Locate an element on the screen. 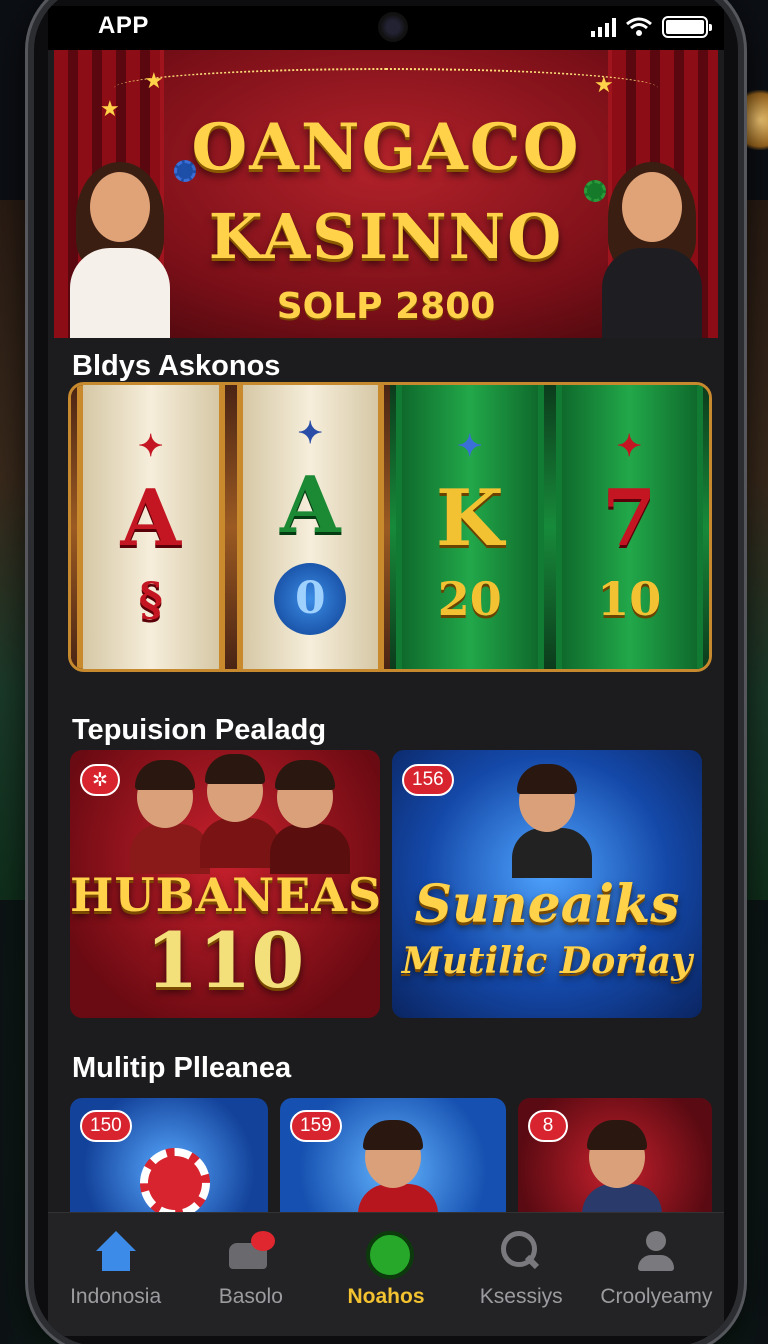 This screenshot has width=768, height=1344. reel-symbol: 10 is located at coordinates (629, 599).